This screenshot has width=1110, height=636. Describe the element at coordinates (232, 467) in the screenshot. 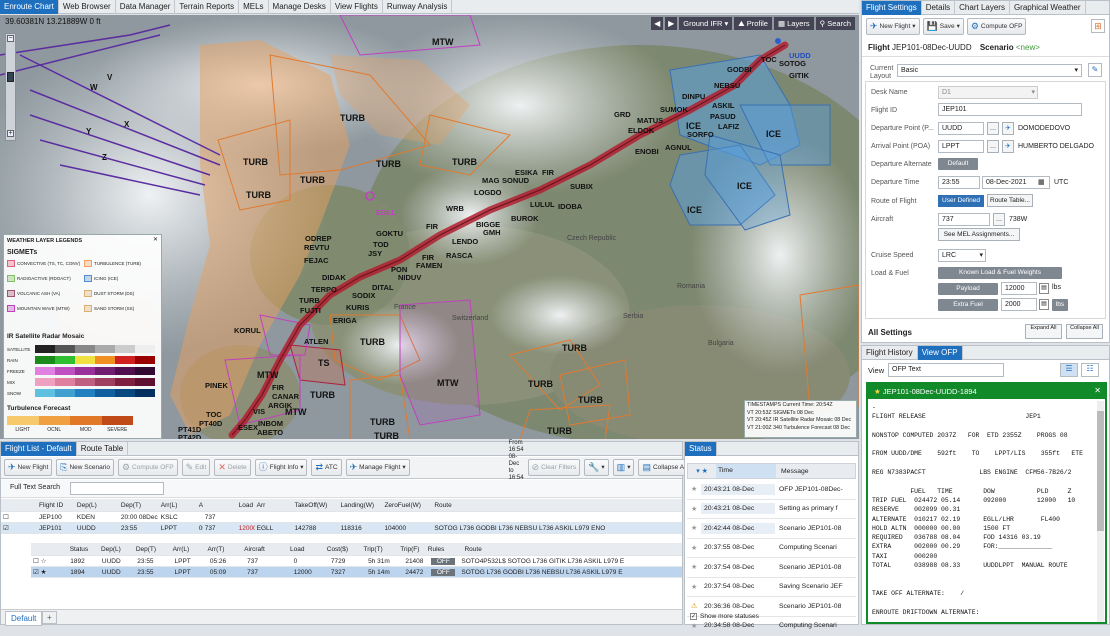

I see `delete-button: ✕Delete` at that location.